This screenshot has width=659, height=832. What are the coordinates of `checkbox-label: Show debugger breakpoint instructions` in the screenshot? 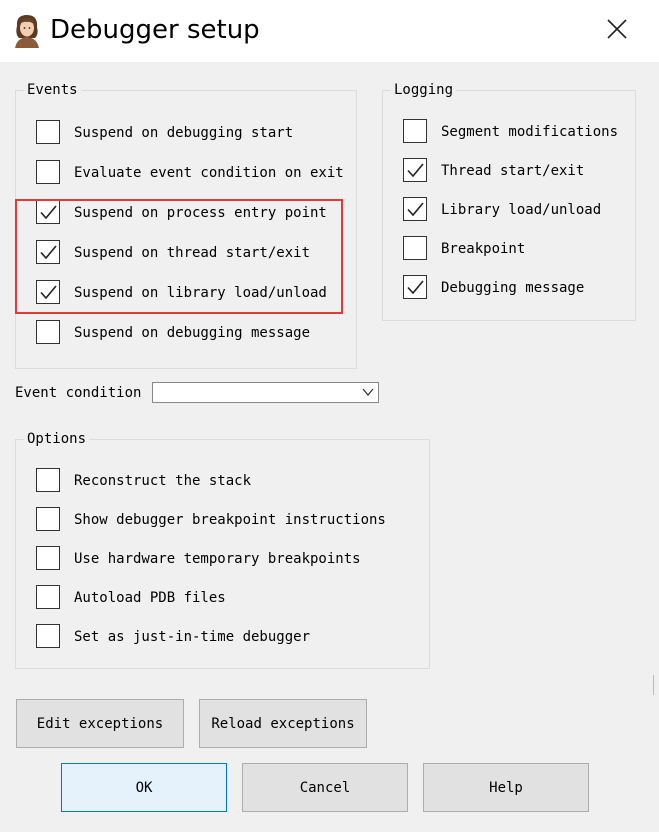 It's located at (230, 520).